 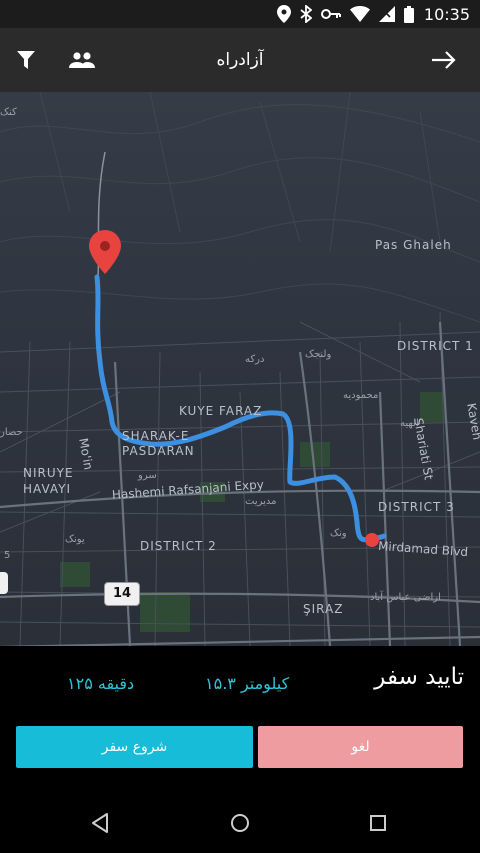 I want to click on start-trip-button: شروع سفر, so click(x=134, y=747).